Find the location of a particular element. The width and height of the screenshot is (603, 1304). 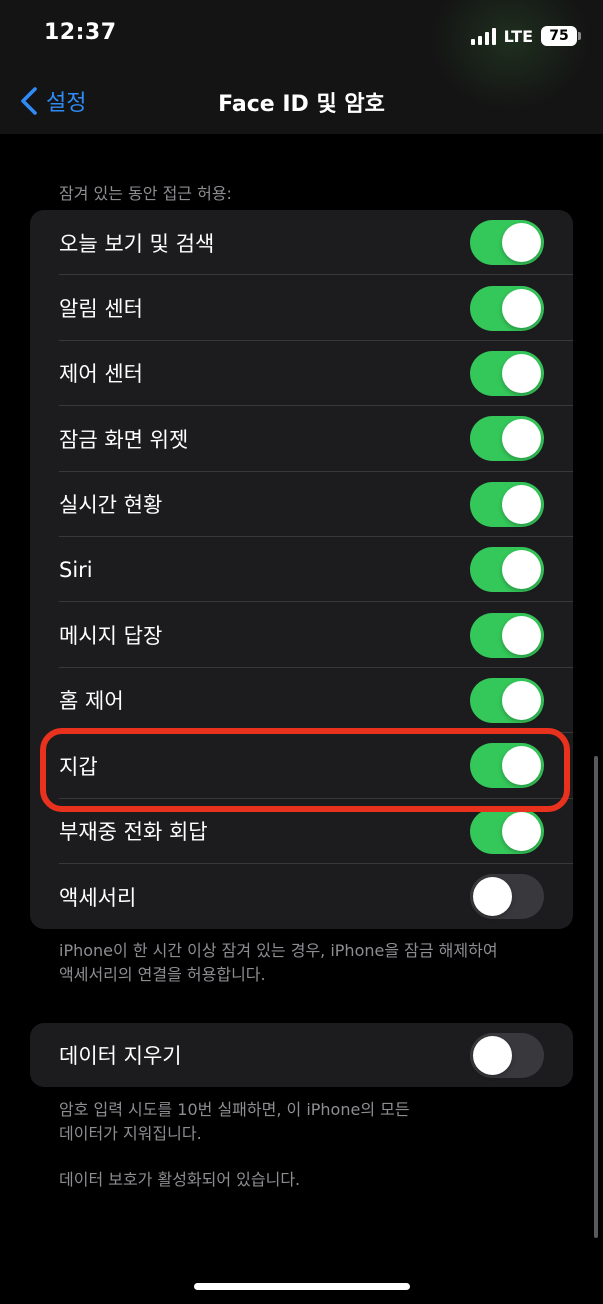

setting-row: 오늘 보기 및 검색 is located at coordinates (301, 243).